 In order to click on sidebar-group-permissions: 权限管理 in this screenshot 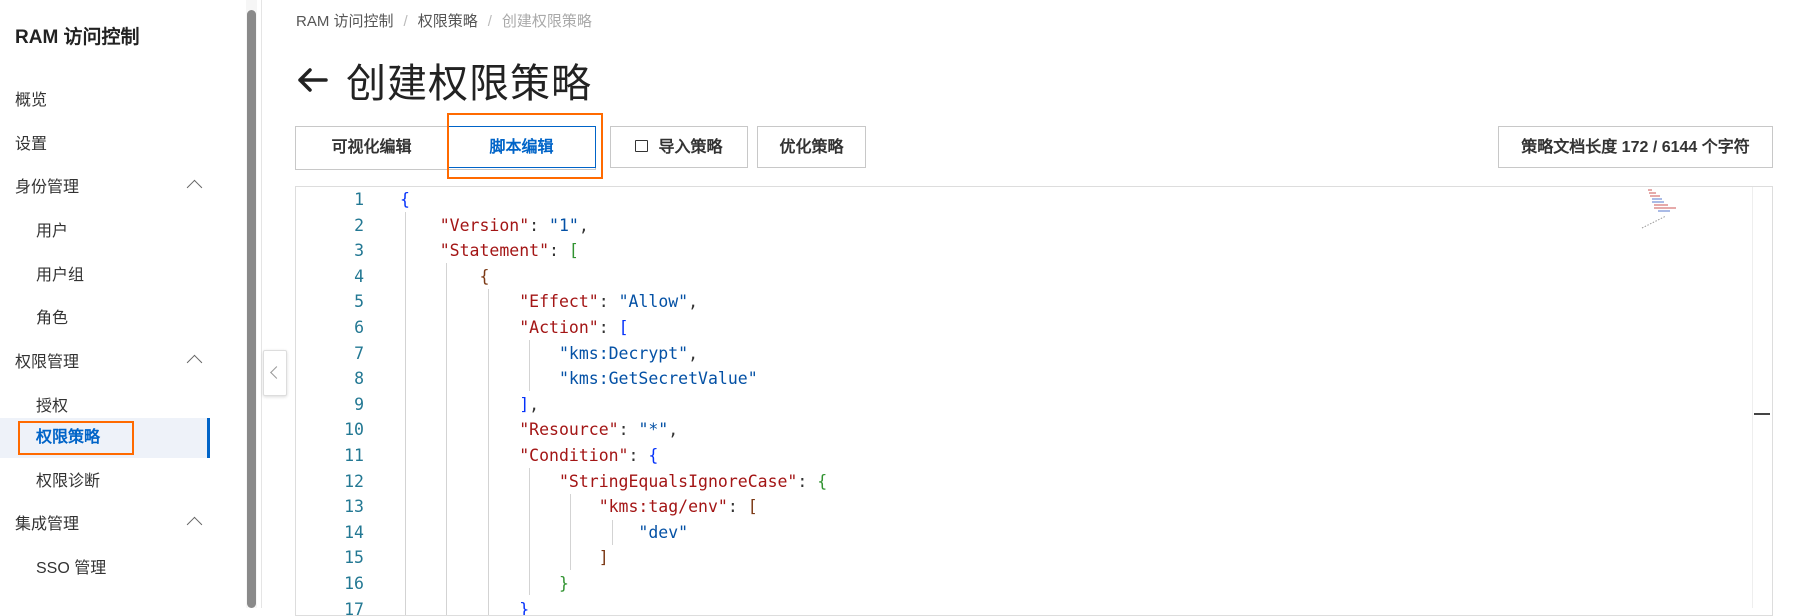, I will do `click(105, 363)`.